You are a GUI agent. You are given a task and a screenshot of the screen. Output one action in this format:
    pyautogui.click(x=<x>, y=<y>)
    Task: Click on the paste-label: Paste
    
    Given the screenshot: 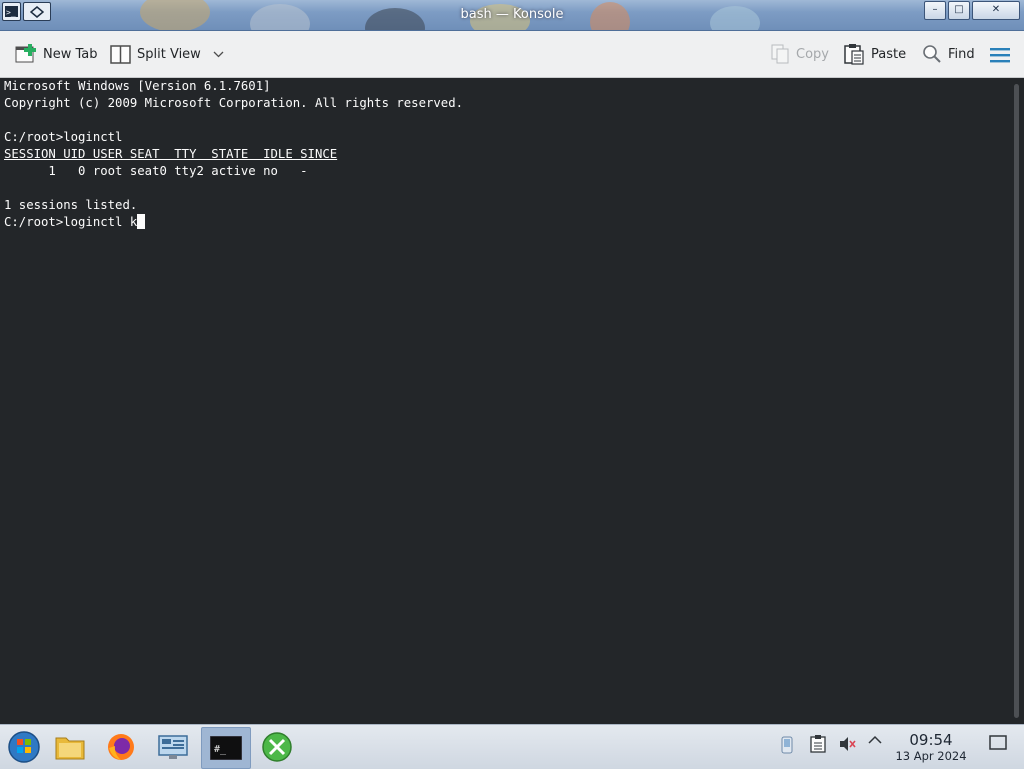 What is the action you would take?
    pyautogui.click(x=889, y=54)
    